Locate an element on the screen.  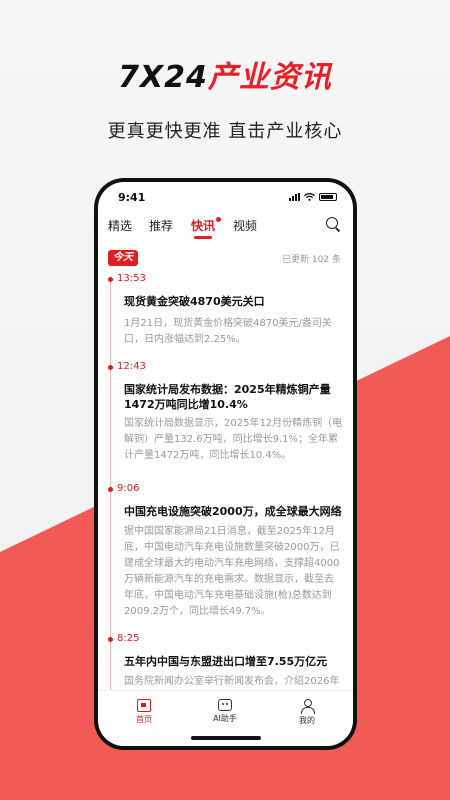
tab-recommended: 推荐 is located at coordinates (161, 225).